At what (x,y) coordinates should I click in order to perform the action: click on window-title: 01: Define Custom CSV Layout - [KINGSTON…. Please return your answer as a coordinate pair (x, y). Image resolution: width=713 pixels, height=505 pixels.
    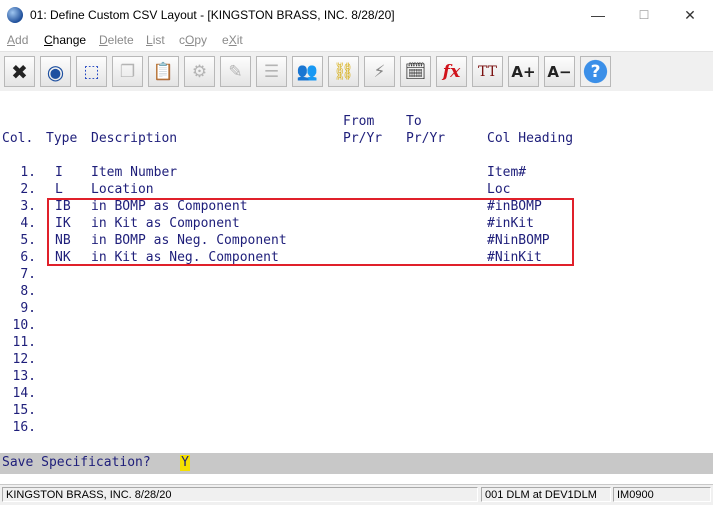
    Looking at the image, I should click on (212, 15).